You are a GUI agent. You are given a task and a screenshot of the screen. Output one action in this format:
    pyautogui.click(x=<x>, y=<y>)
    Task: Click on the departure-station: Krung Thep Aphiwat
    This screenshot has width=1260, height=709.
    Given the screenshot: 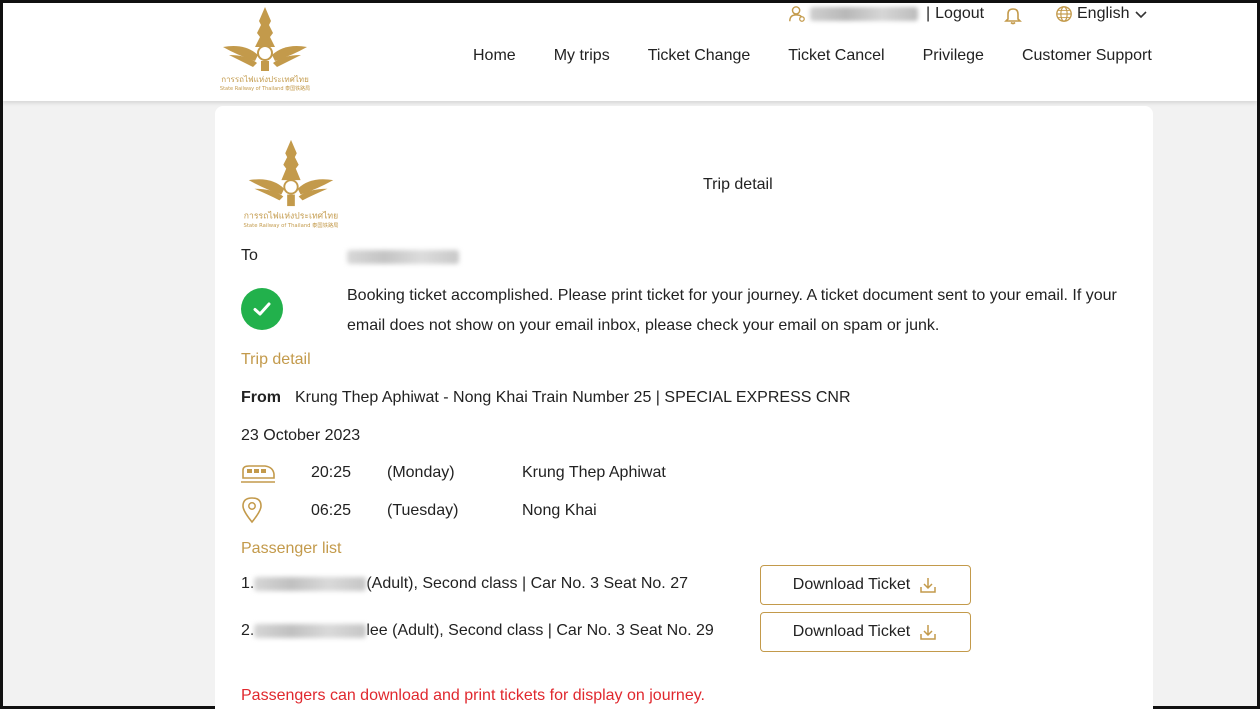 What is the action you would take?
    pyautogui.click(x=594, y=472)
    